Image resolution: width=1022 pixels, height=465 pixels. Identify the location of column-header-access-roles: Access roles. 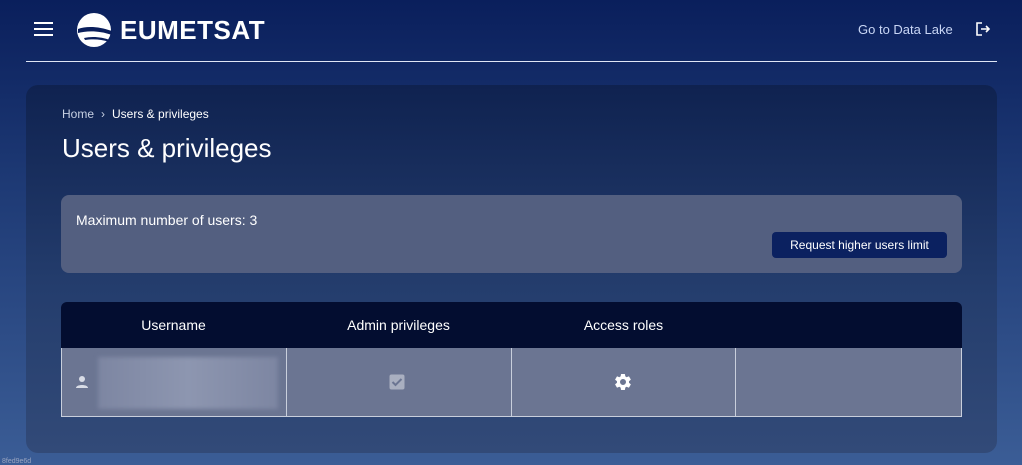
(623, 325).